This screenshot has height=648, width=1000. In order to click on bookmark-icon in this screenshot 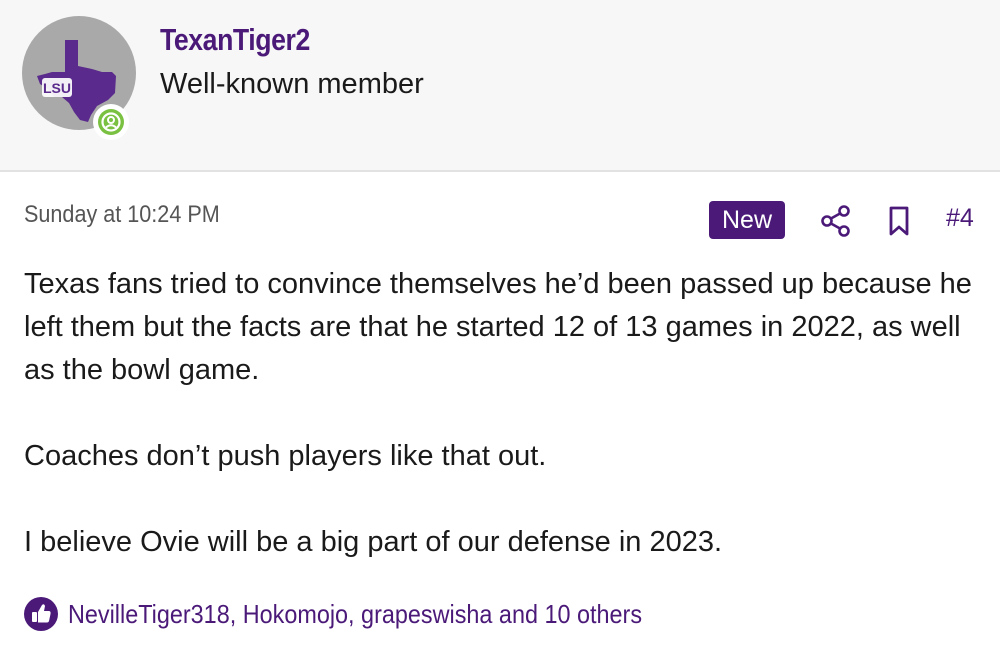, I will do `click(899, 221)`.